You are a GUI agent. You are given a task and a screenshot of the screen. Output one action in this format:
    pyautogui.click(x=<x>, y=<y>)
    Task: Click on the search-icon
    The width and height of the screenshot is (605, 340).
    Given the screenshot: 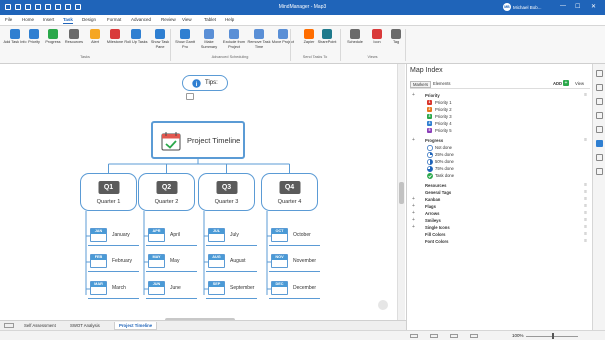 What is the action you would take?
    pyautogui.click(x=599, y=171)
    